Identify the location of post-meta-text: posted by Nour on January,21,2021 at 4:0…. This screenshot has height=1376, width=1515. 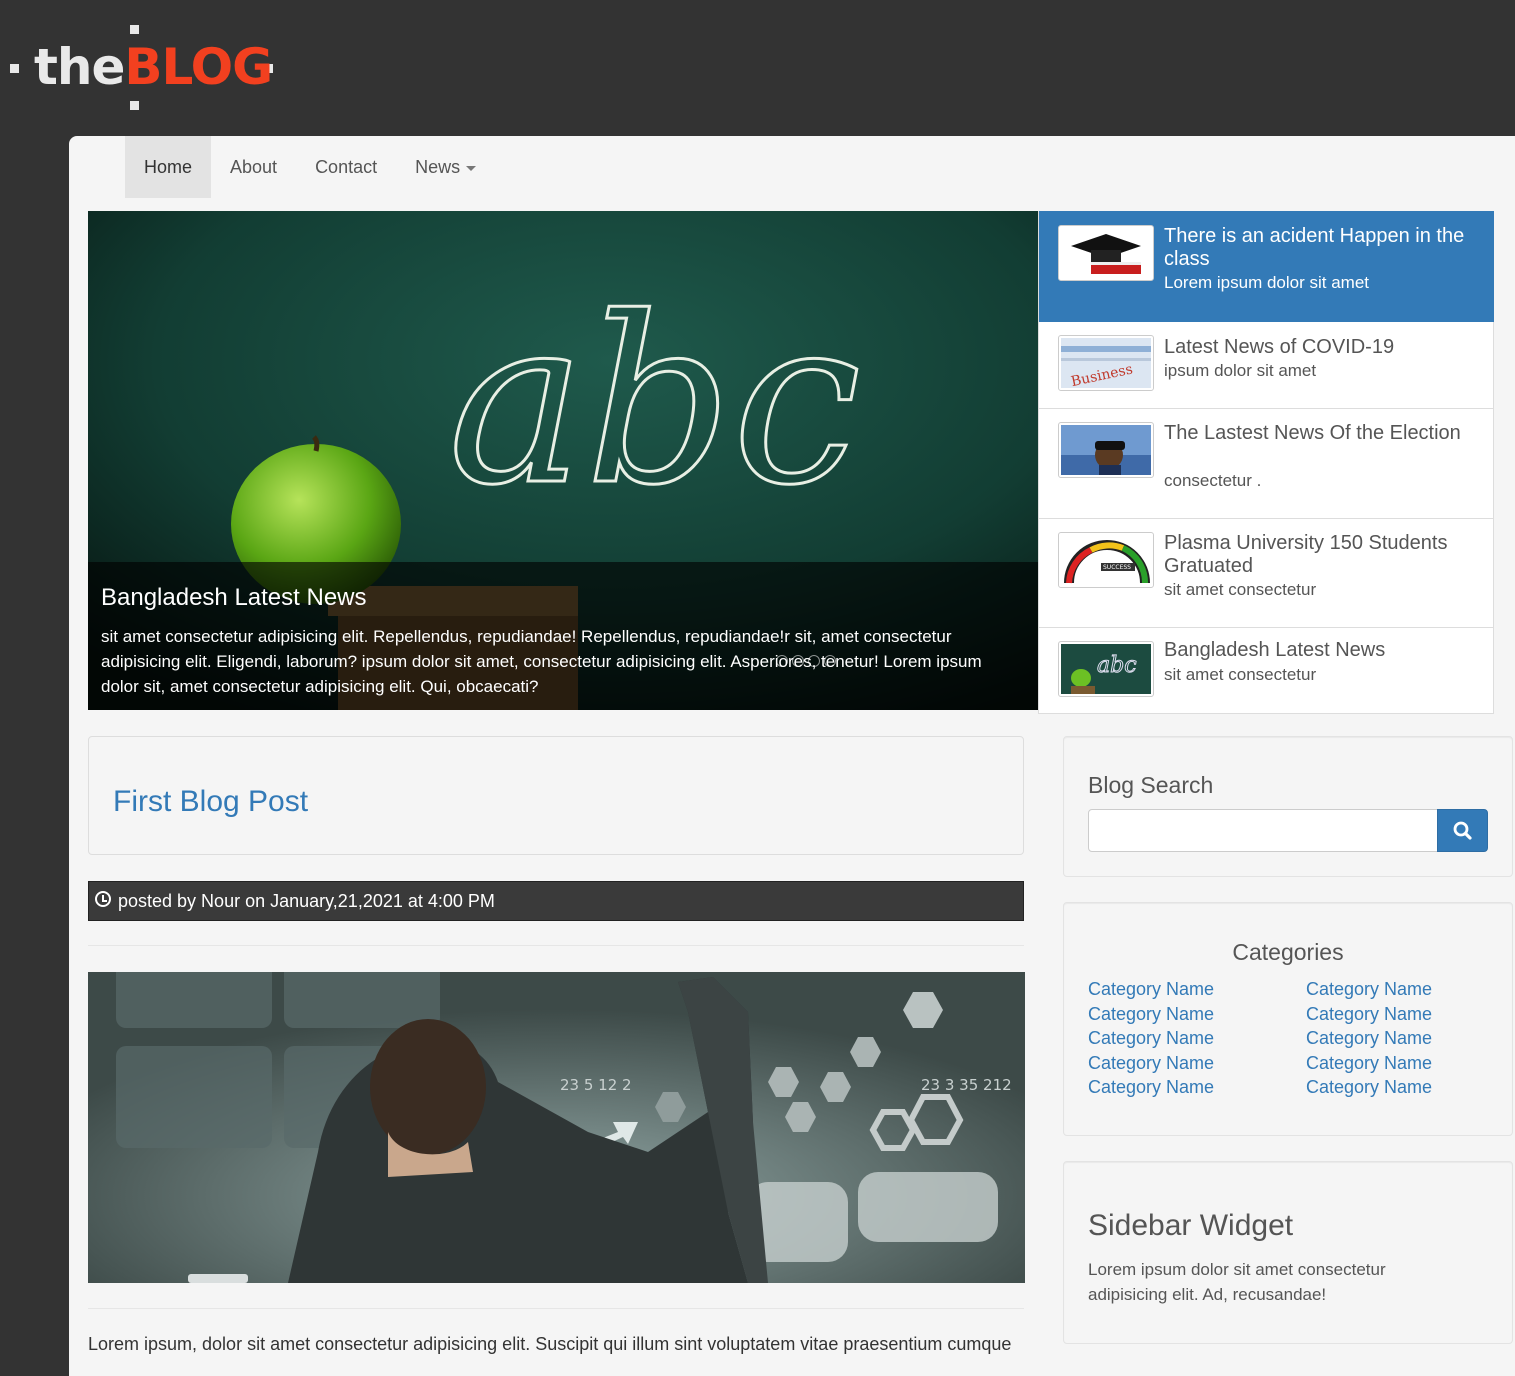
(306, 901).